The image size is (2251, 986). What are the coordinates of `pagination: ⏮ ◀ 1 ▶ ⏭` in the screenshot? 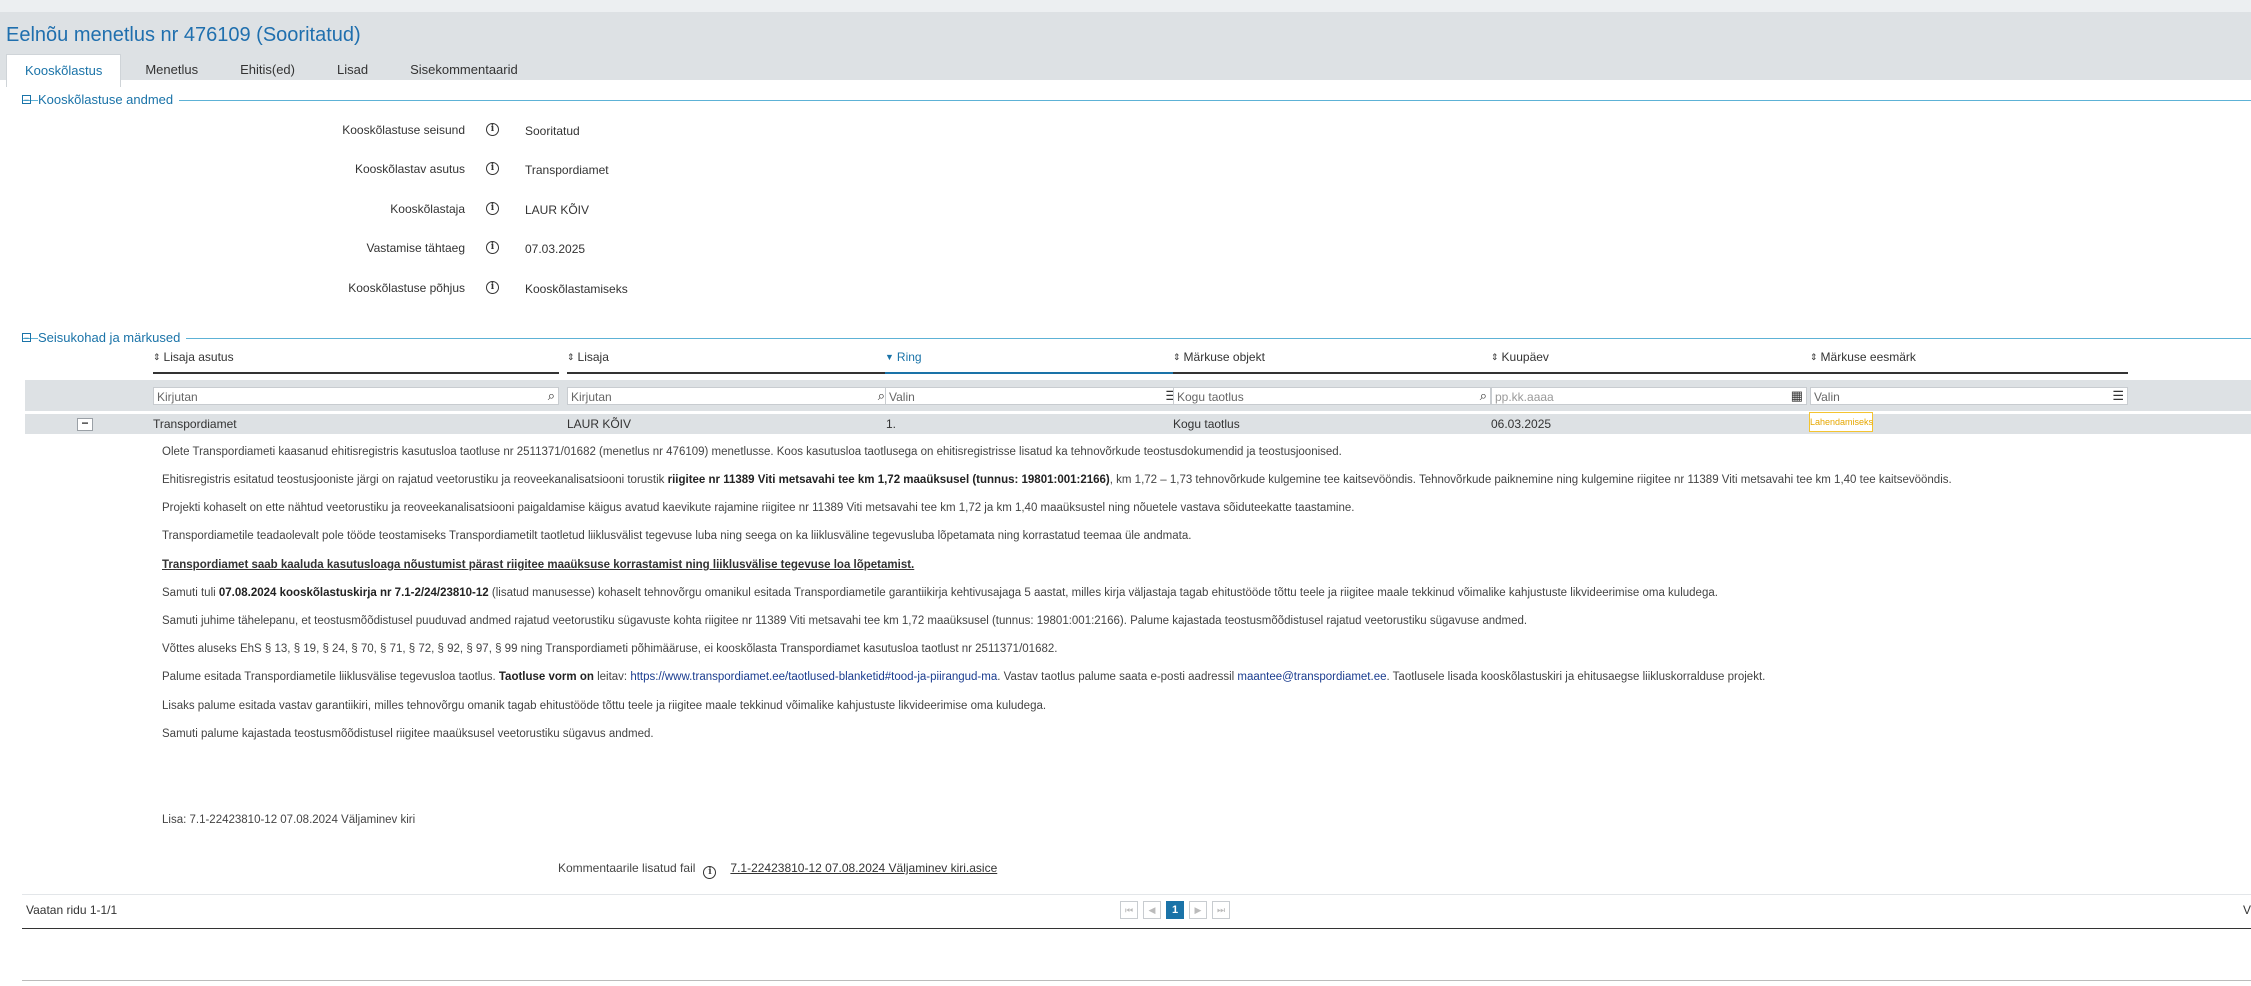 It's located at (1177, 910).